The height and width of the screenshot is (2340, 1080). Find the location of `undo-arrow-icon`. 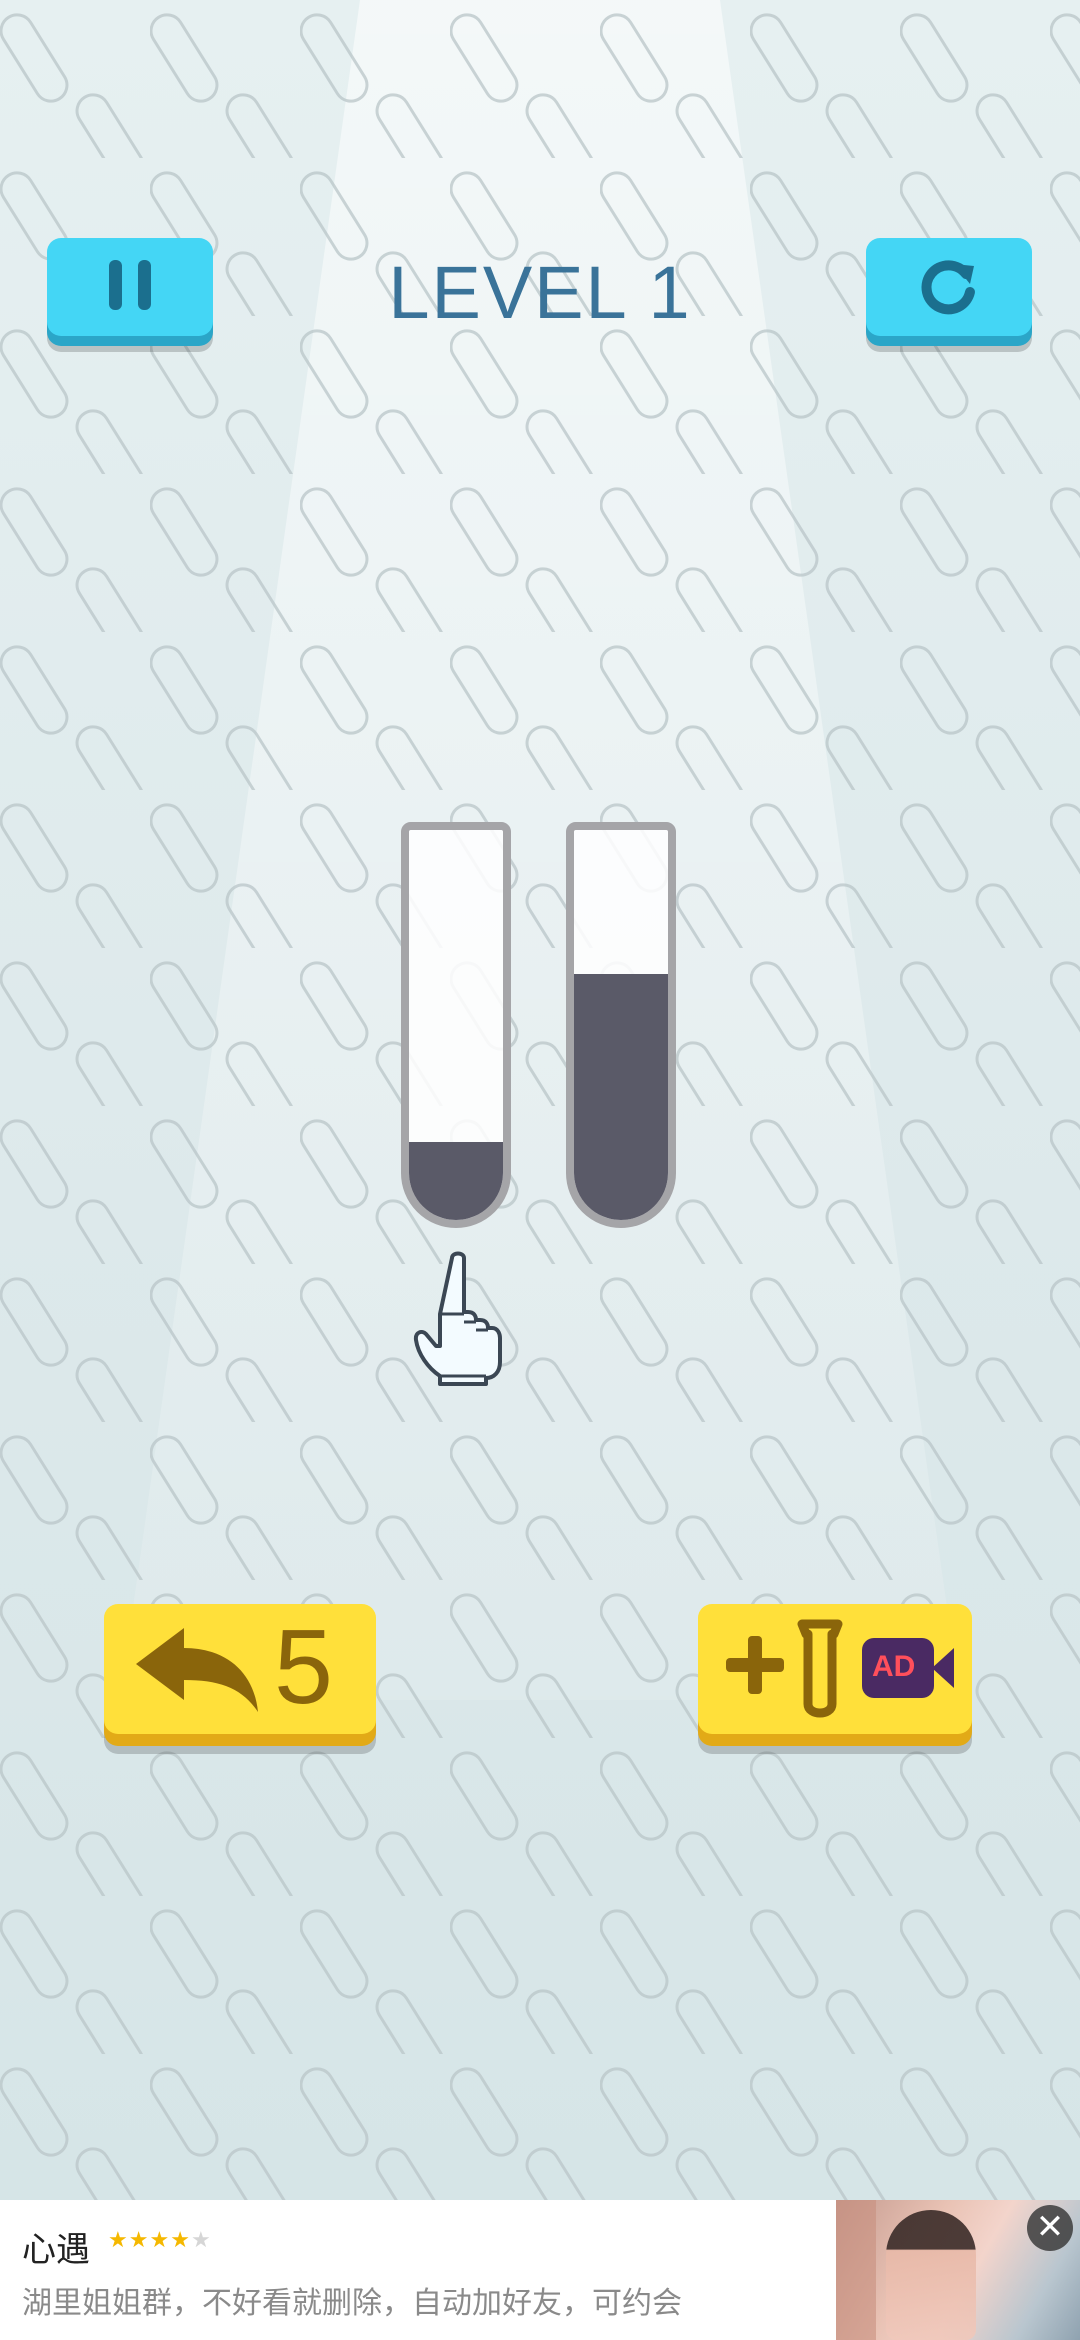

undo-arrow-icon is located at coordinates (197, 1670).